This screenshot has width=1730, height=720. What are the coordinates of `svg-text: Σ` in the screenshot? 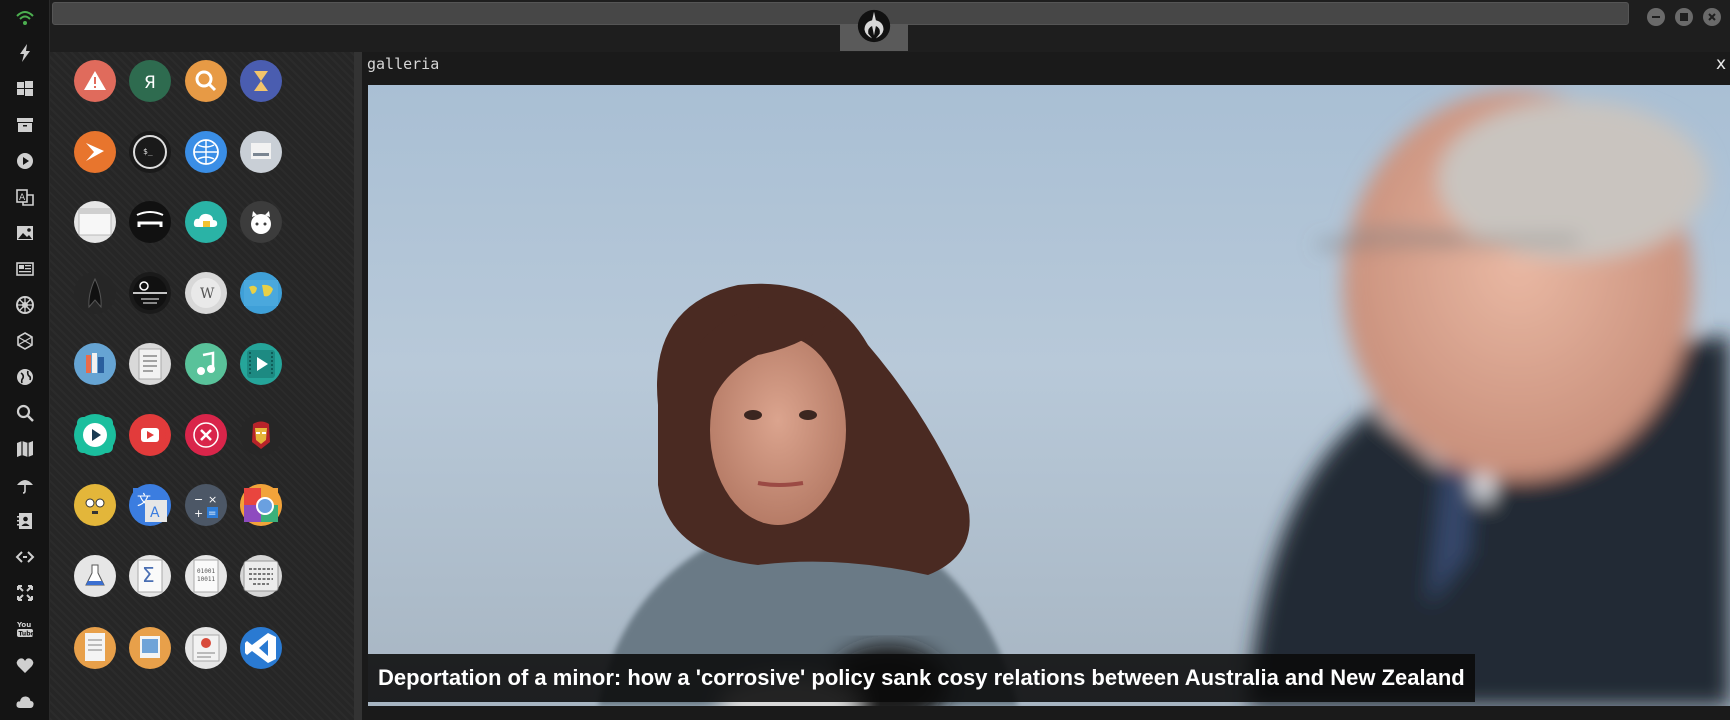 It's located at (148, 575).